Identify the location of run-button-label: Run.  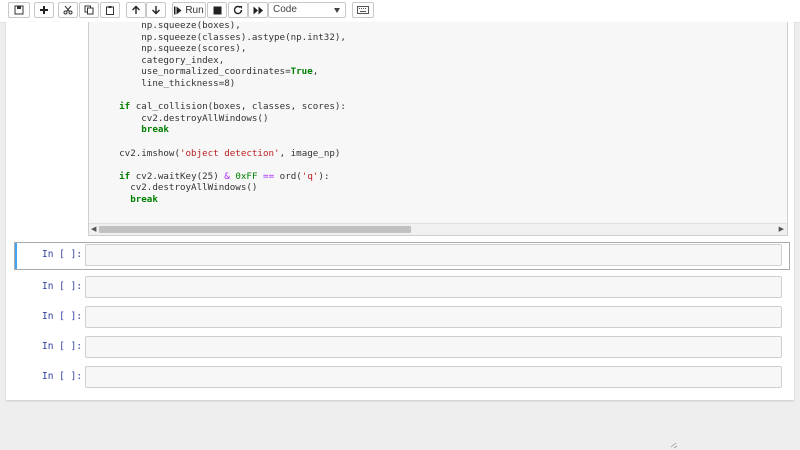
(194, 10).